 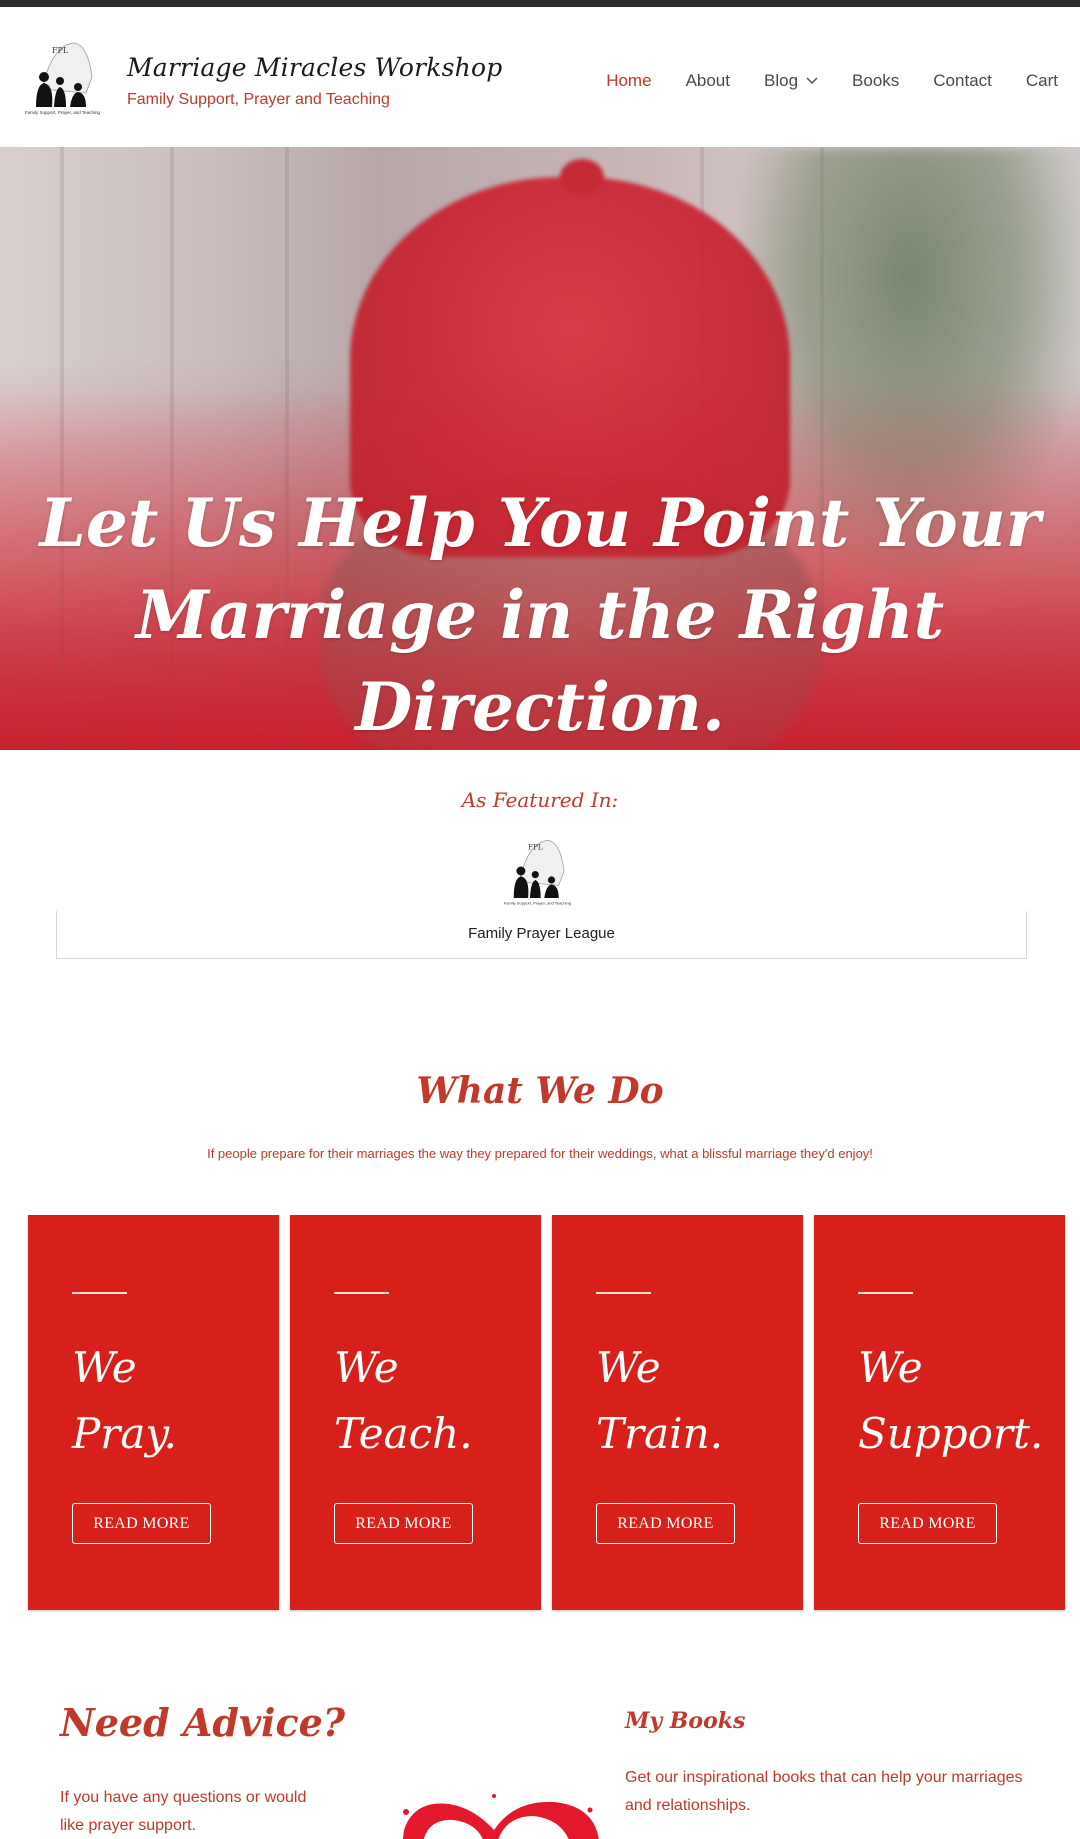 What do you see at coordinates (781, 80) in the screenshot?
I see `nav-label: Blog` at bounding box center [781, 80].